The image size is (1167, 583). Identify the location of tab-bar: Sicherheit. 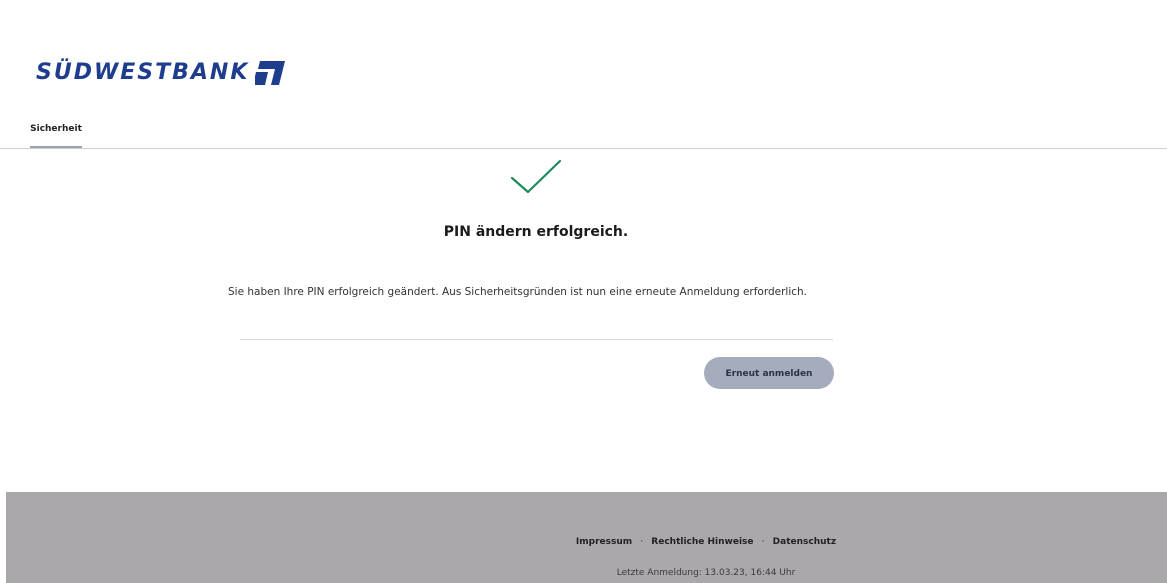
(583, 133).